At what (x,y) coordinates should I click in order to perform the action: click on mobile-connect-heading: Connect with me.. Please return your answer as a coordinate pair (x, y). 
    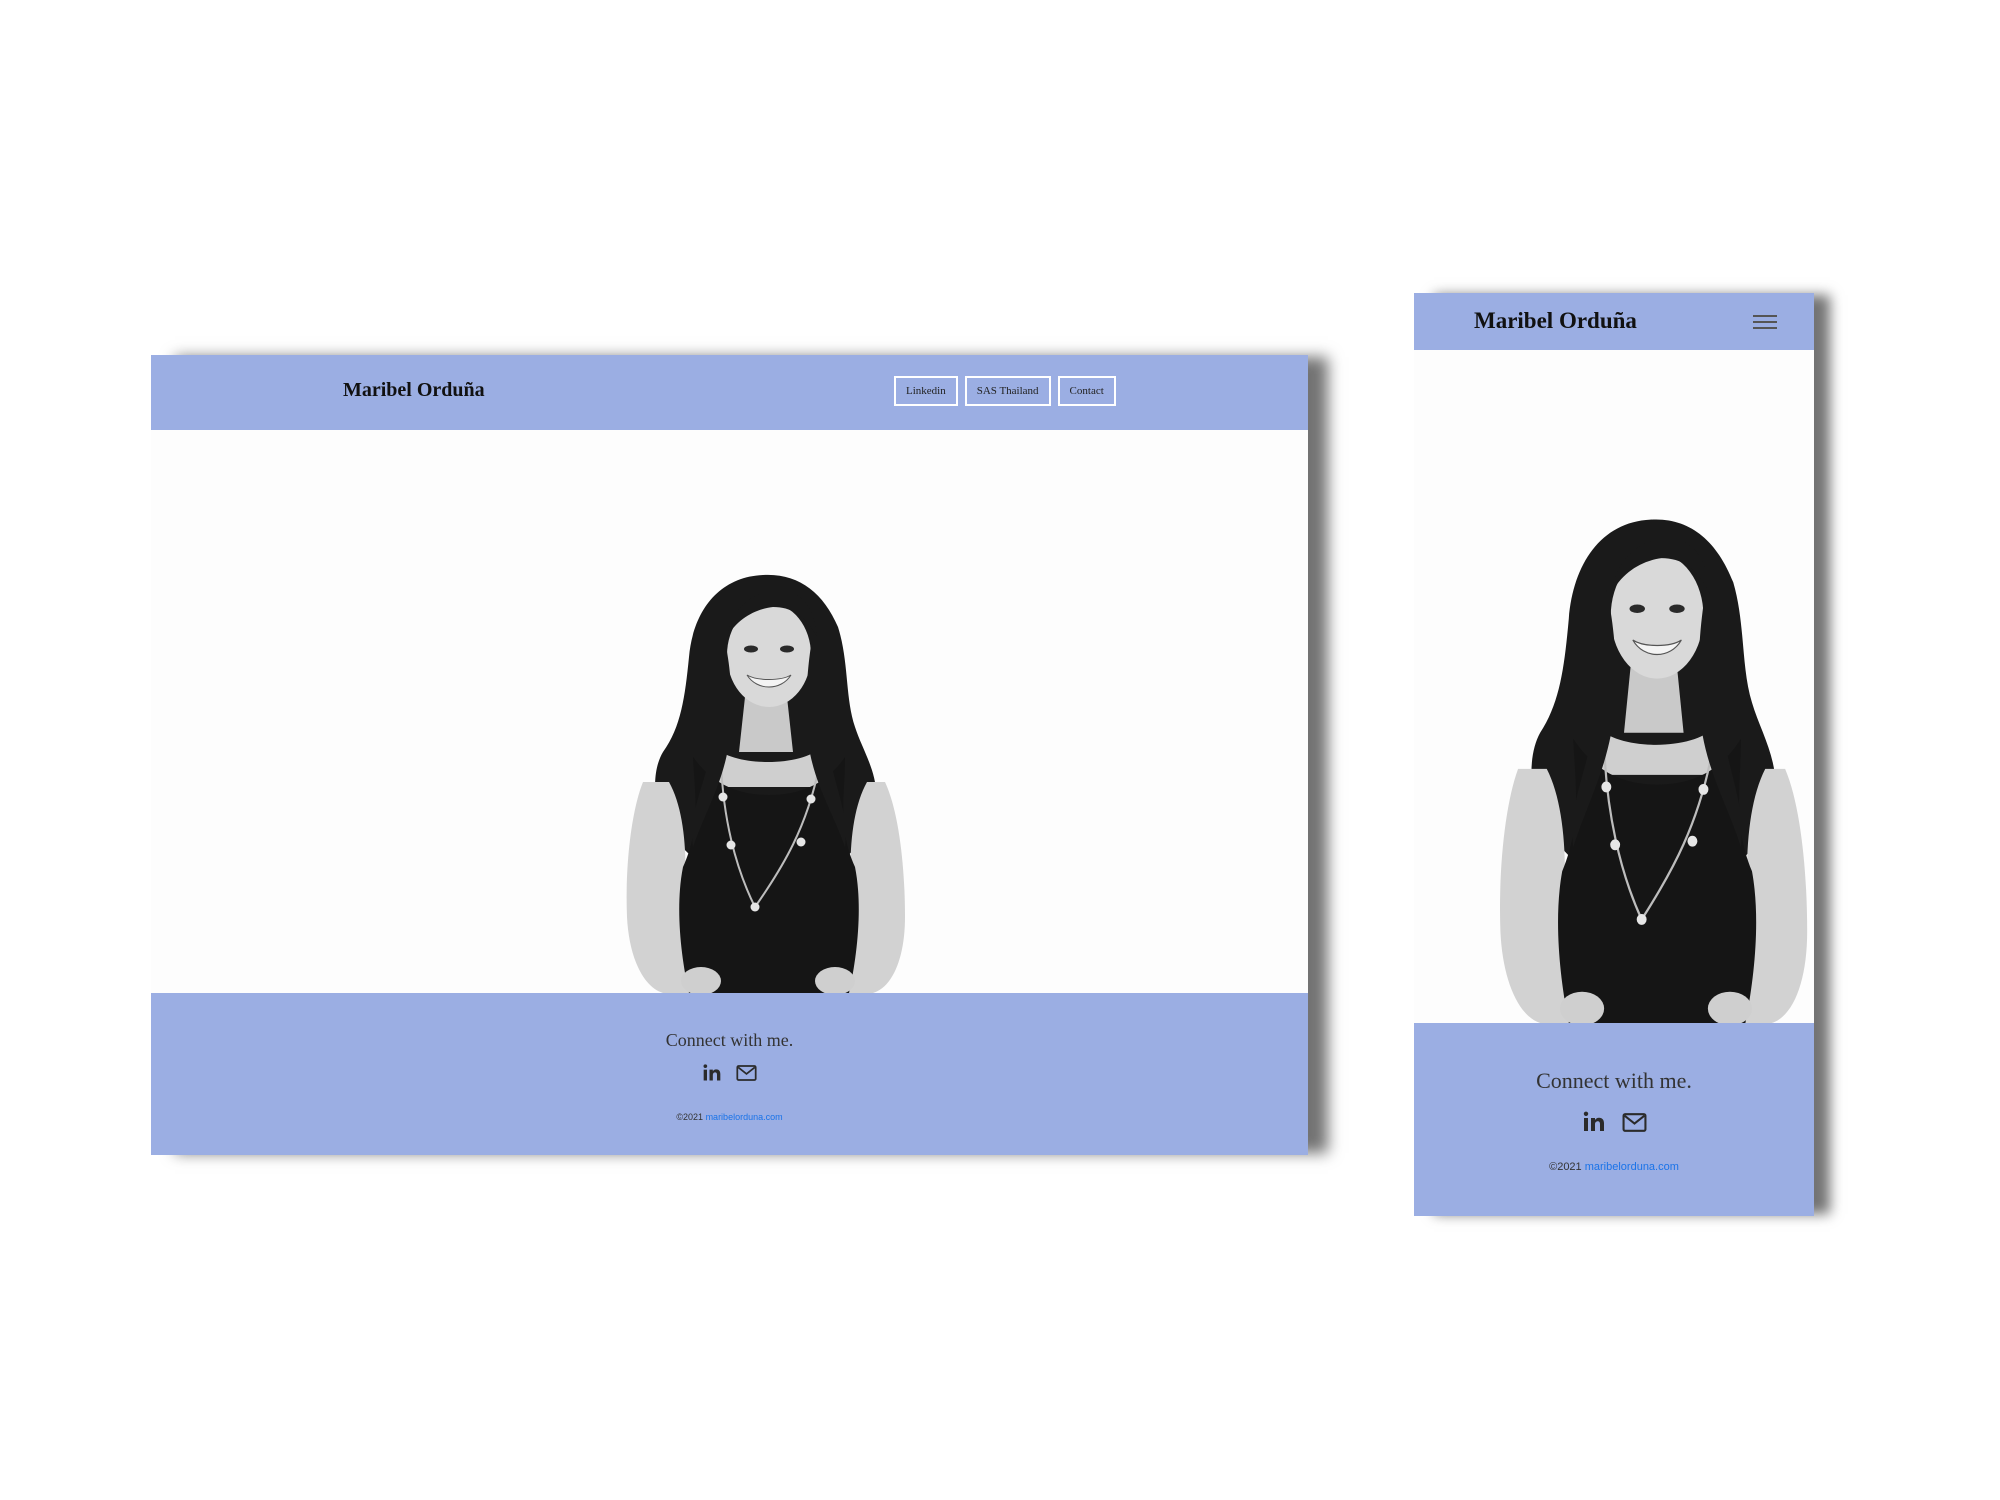
    Looking at the image, I should click on (1614, 1080).